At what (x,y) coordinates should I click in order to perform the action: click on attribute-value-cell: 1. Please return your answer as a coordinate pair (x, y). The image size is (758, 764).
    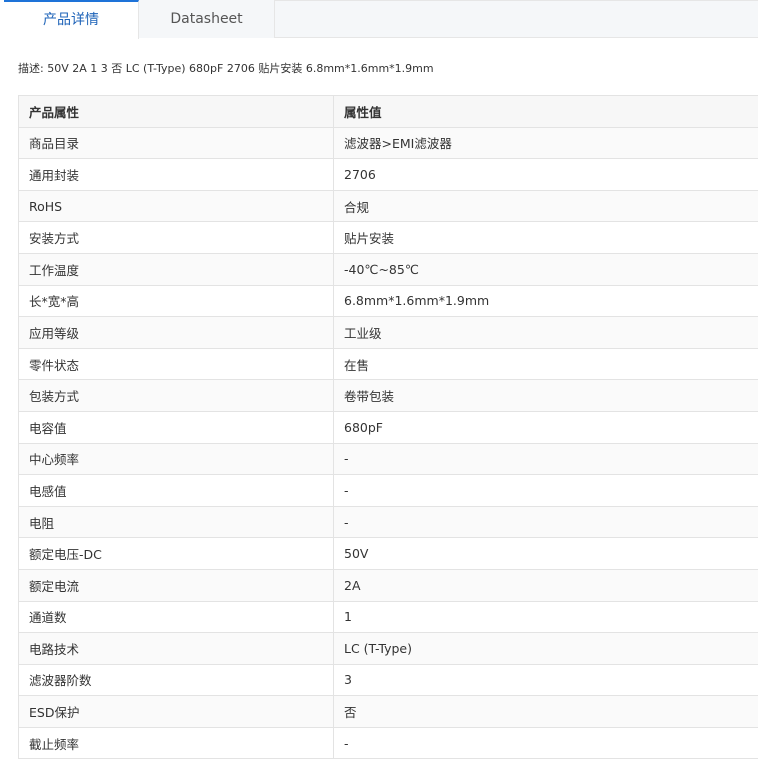
    Looking at the image, I should click on (545, 617).